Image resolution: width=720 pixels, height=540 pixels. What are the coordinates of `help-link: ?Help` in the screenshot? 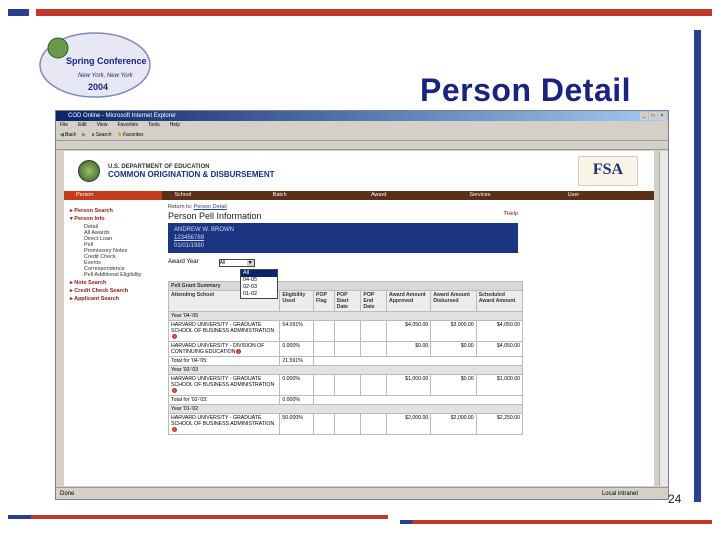 It's located at (510, 216).